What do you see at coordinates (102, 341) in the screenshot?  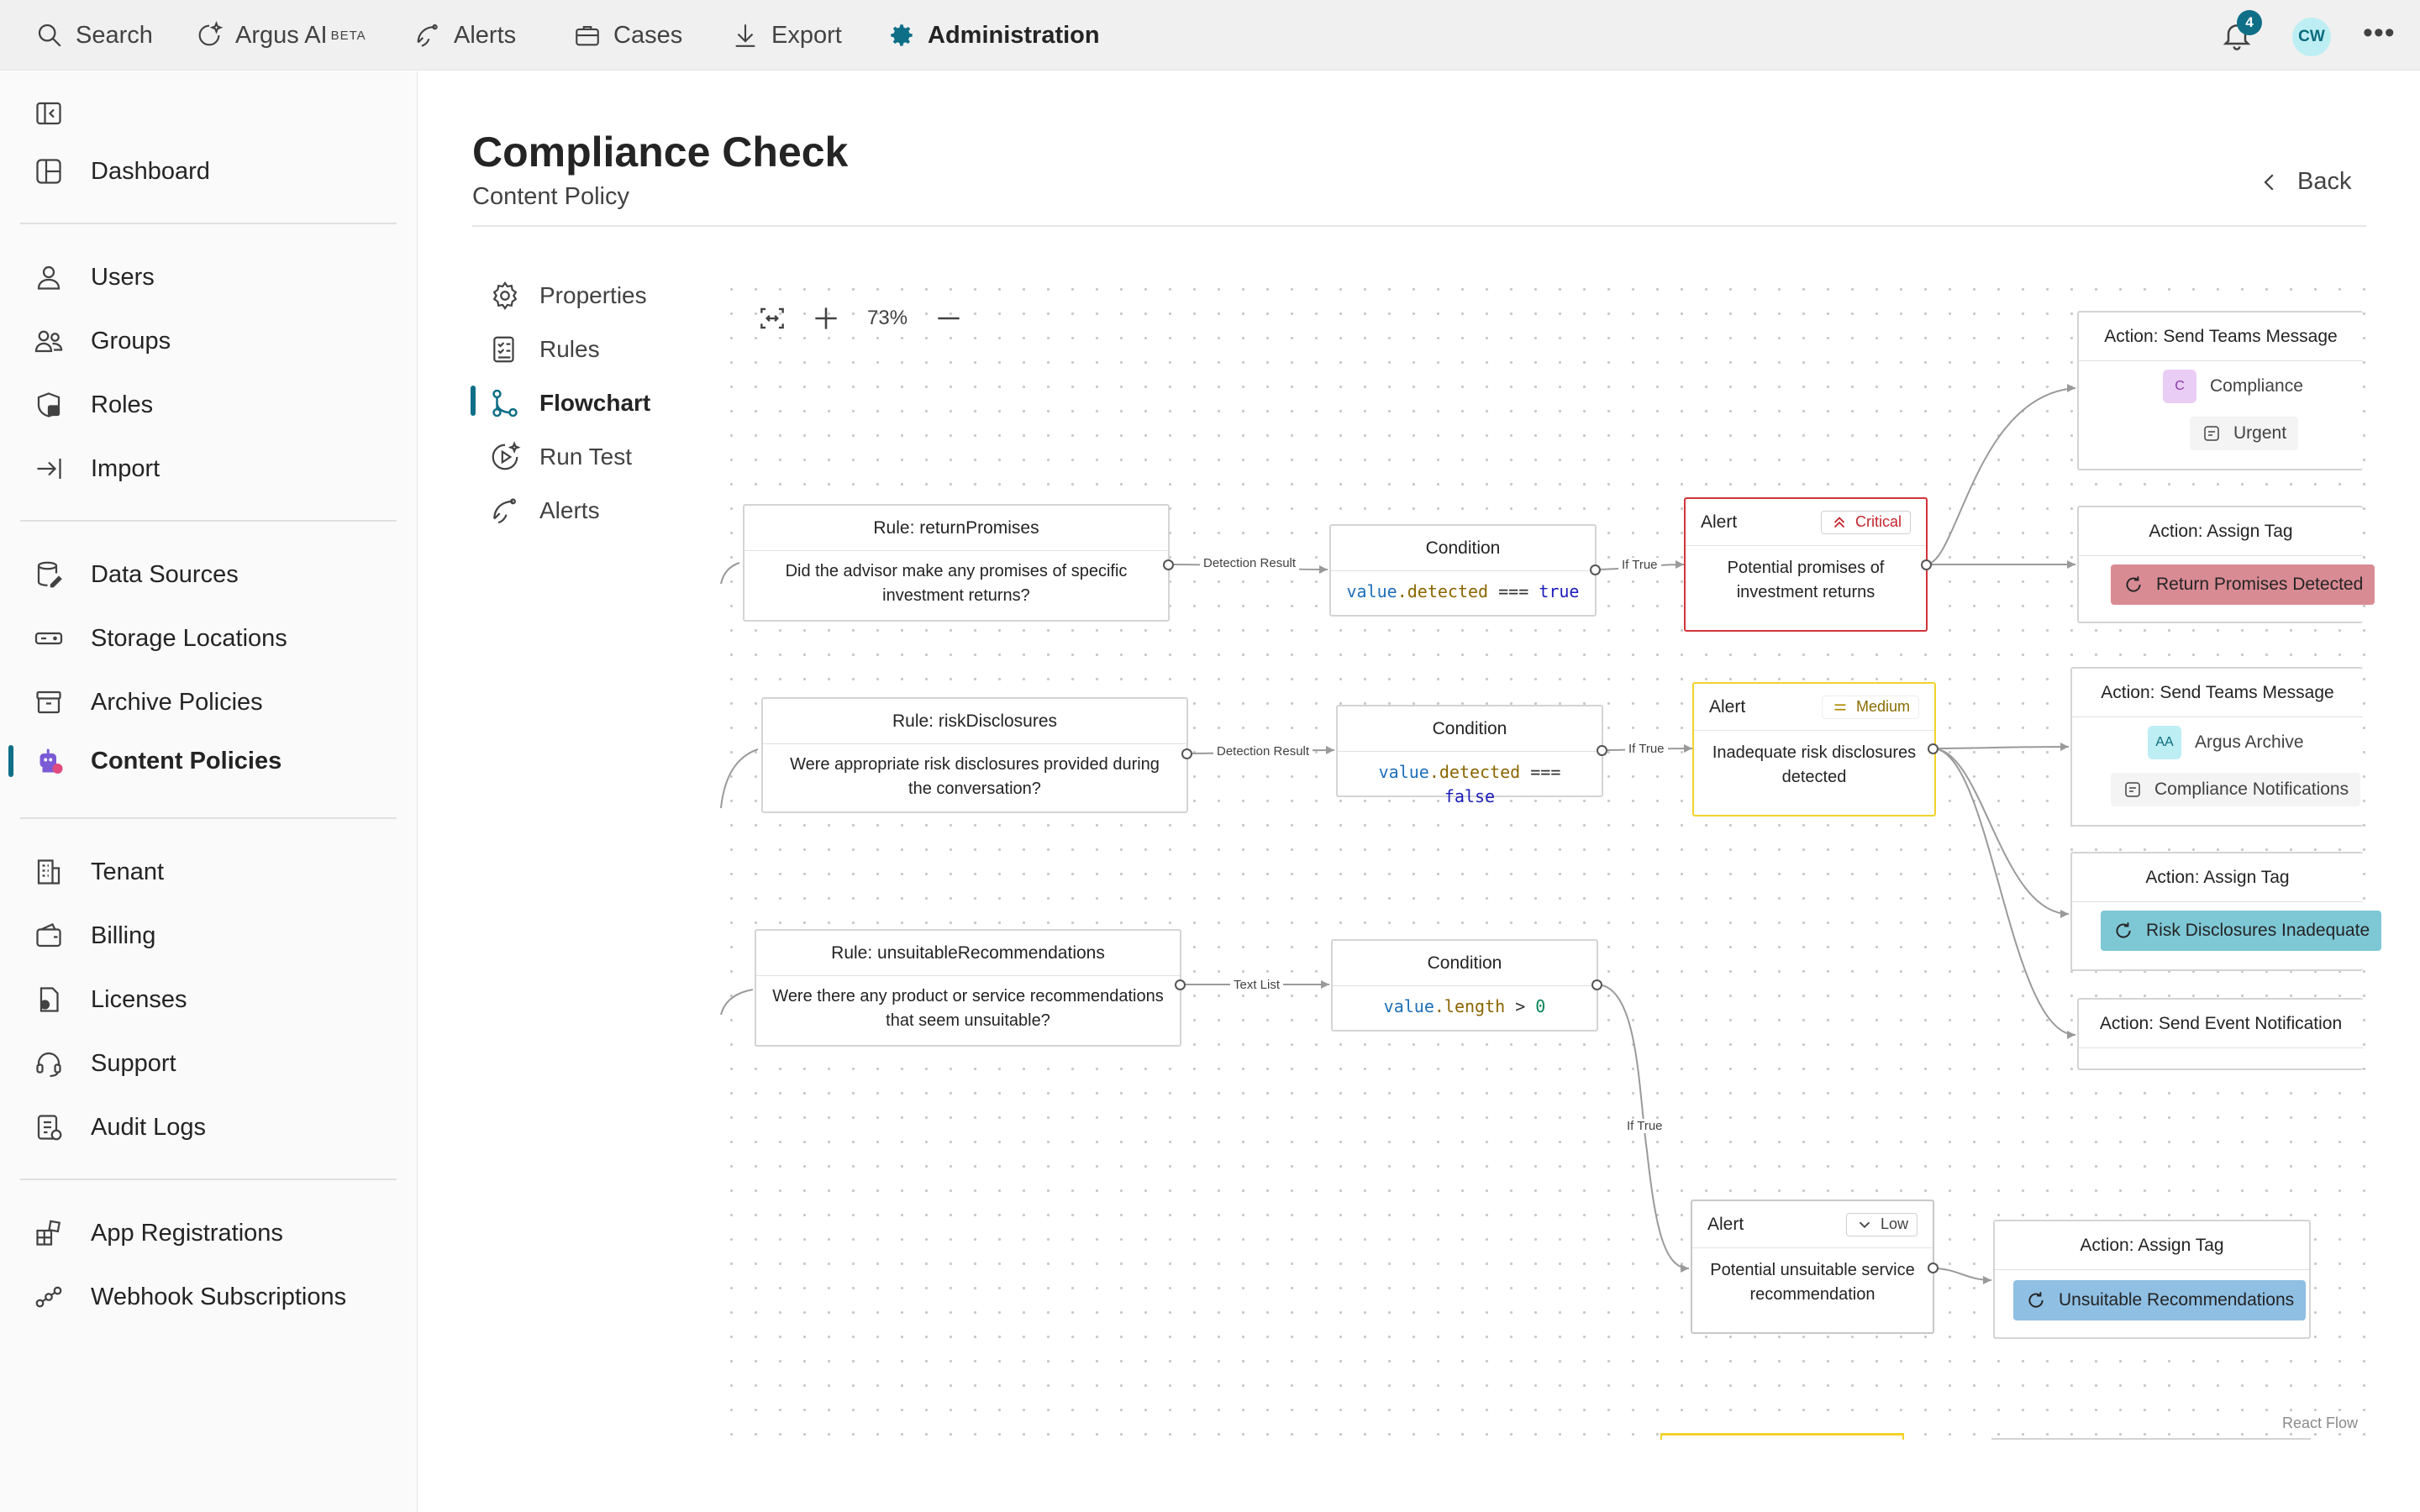 I see `sidebar-item-groups: Groups` at bounding box center [102, 341].